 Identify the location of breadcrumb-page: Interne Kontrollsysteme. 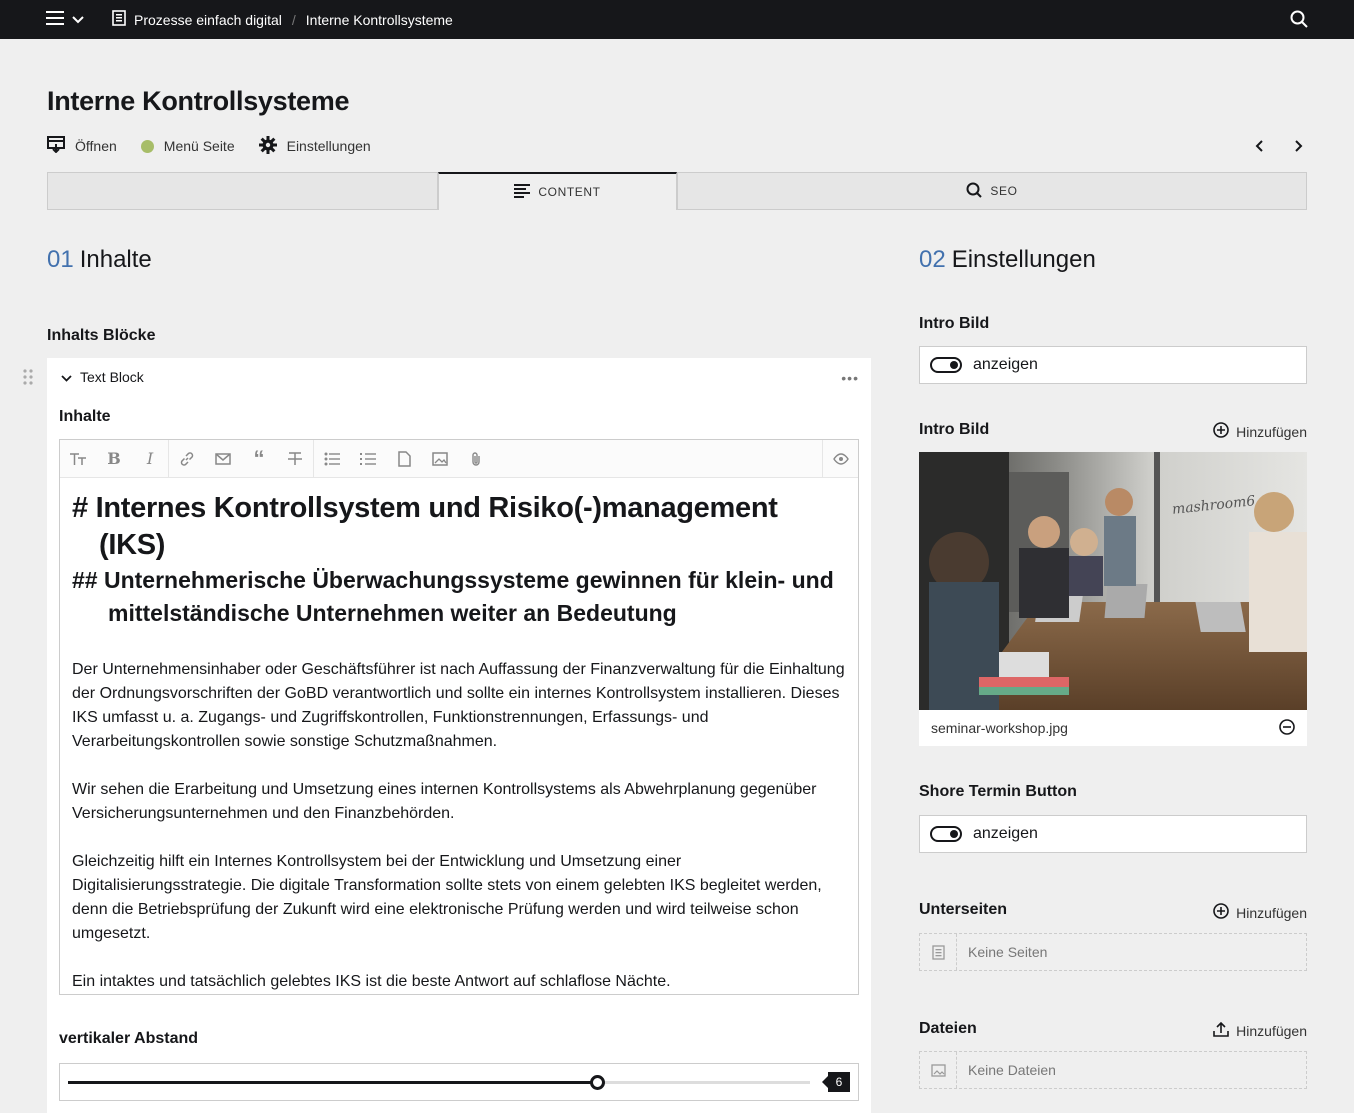
(379, 20).